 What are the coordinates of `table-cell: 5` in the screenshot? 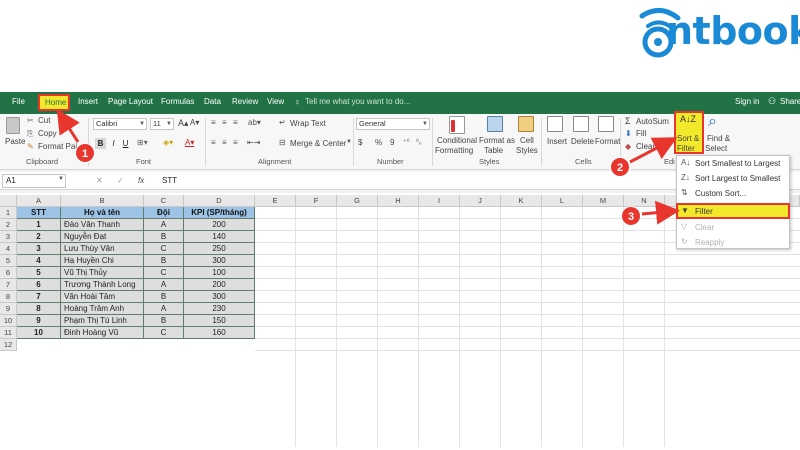 It's located at (39, 273).